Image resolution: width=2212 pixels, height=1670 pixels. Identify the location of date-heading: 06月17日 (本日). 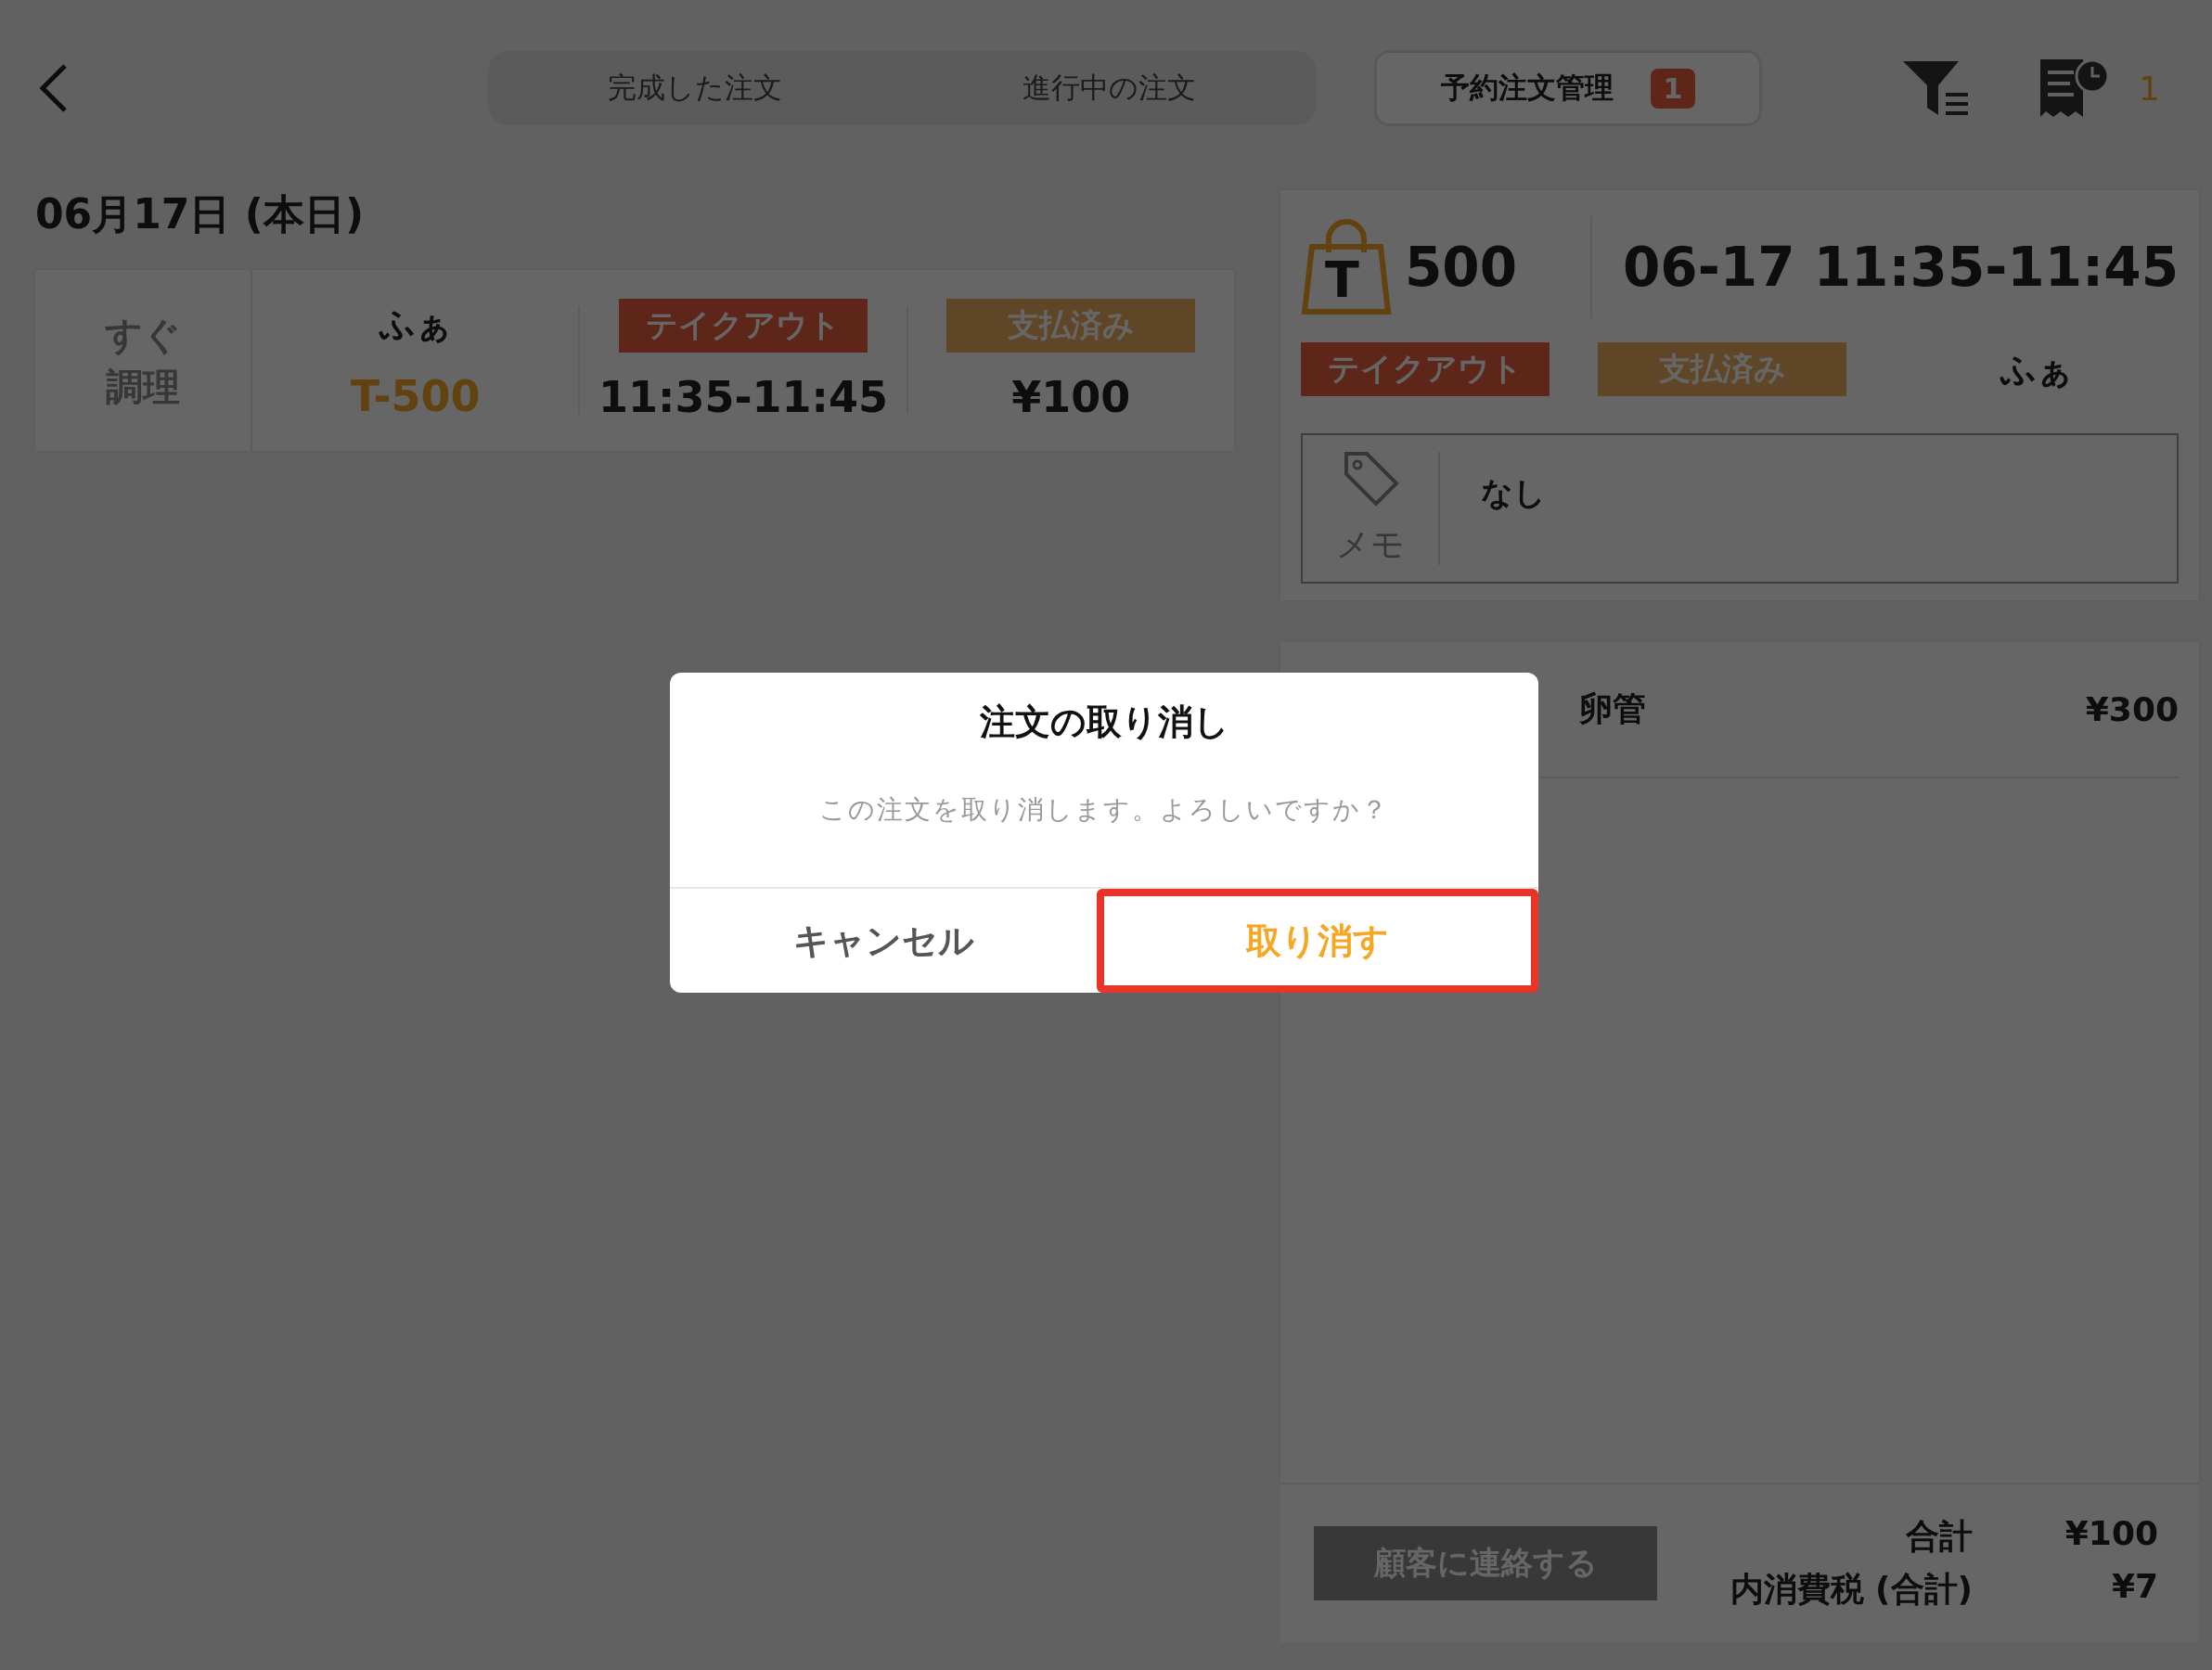
(200, 214).